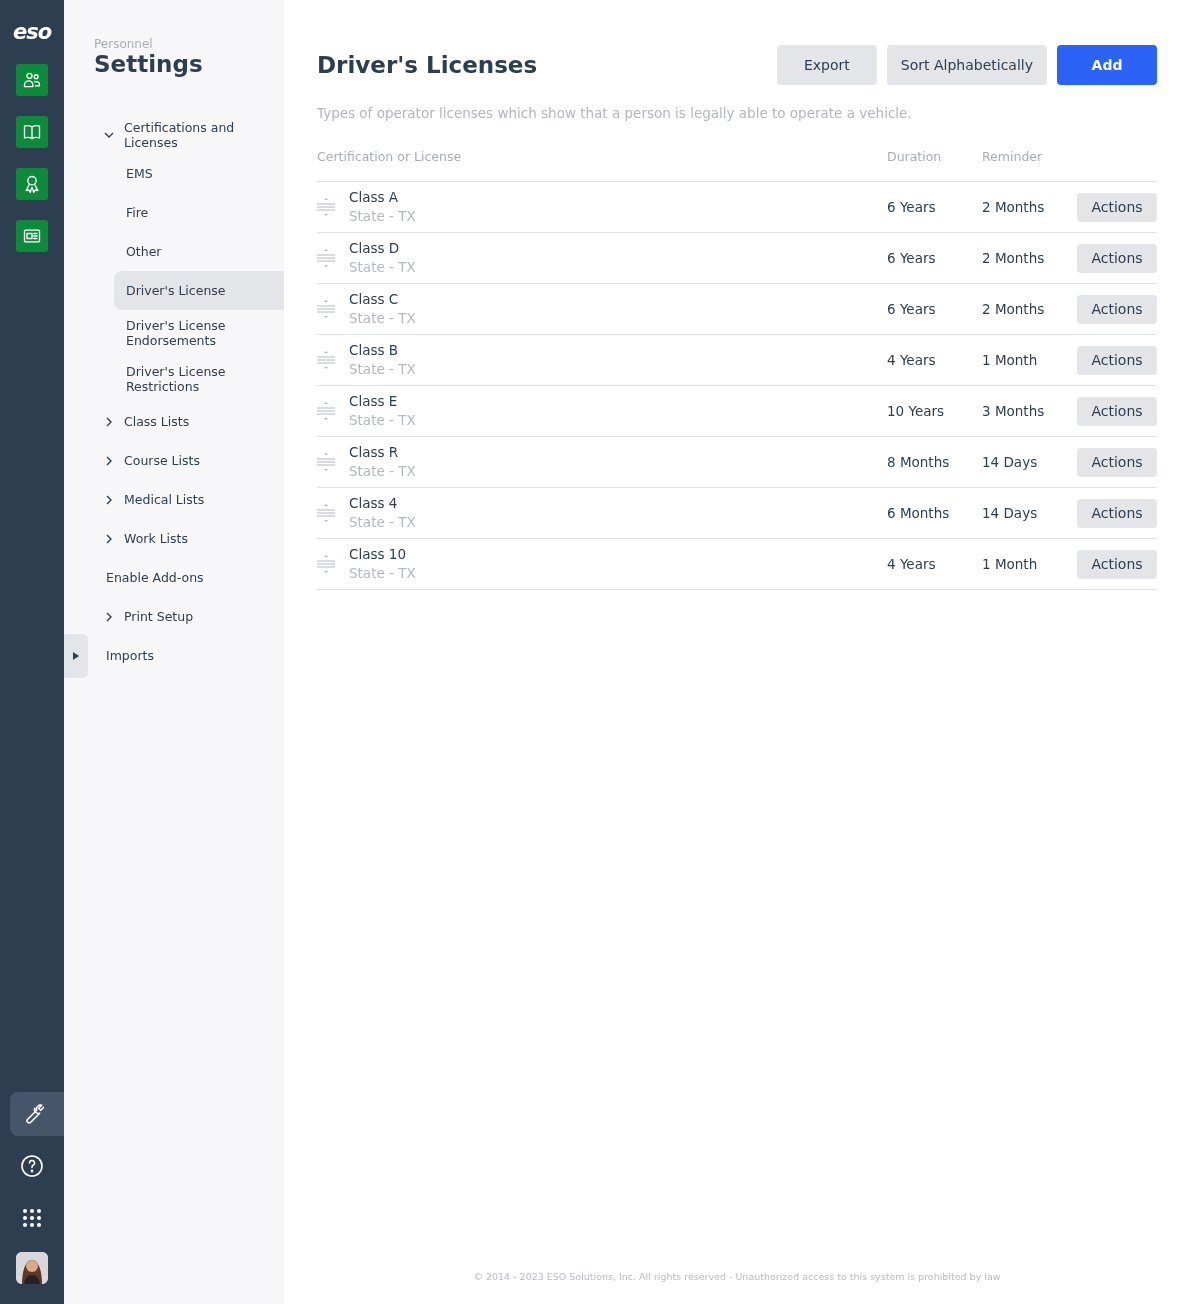  I want to click on nav-item: Enable Add-ons, so click(186, 577).